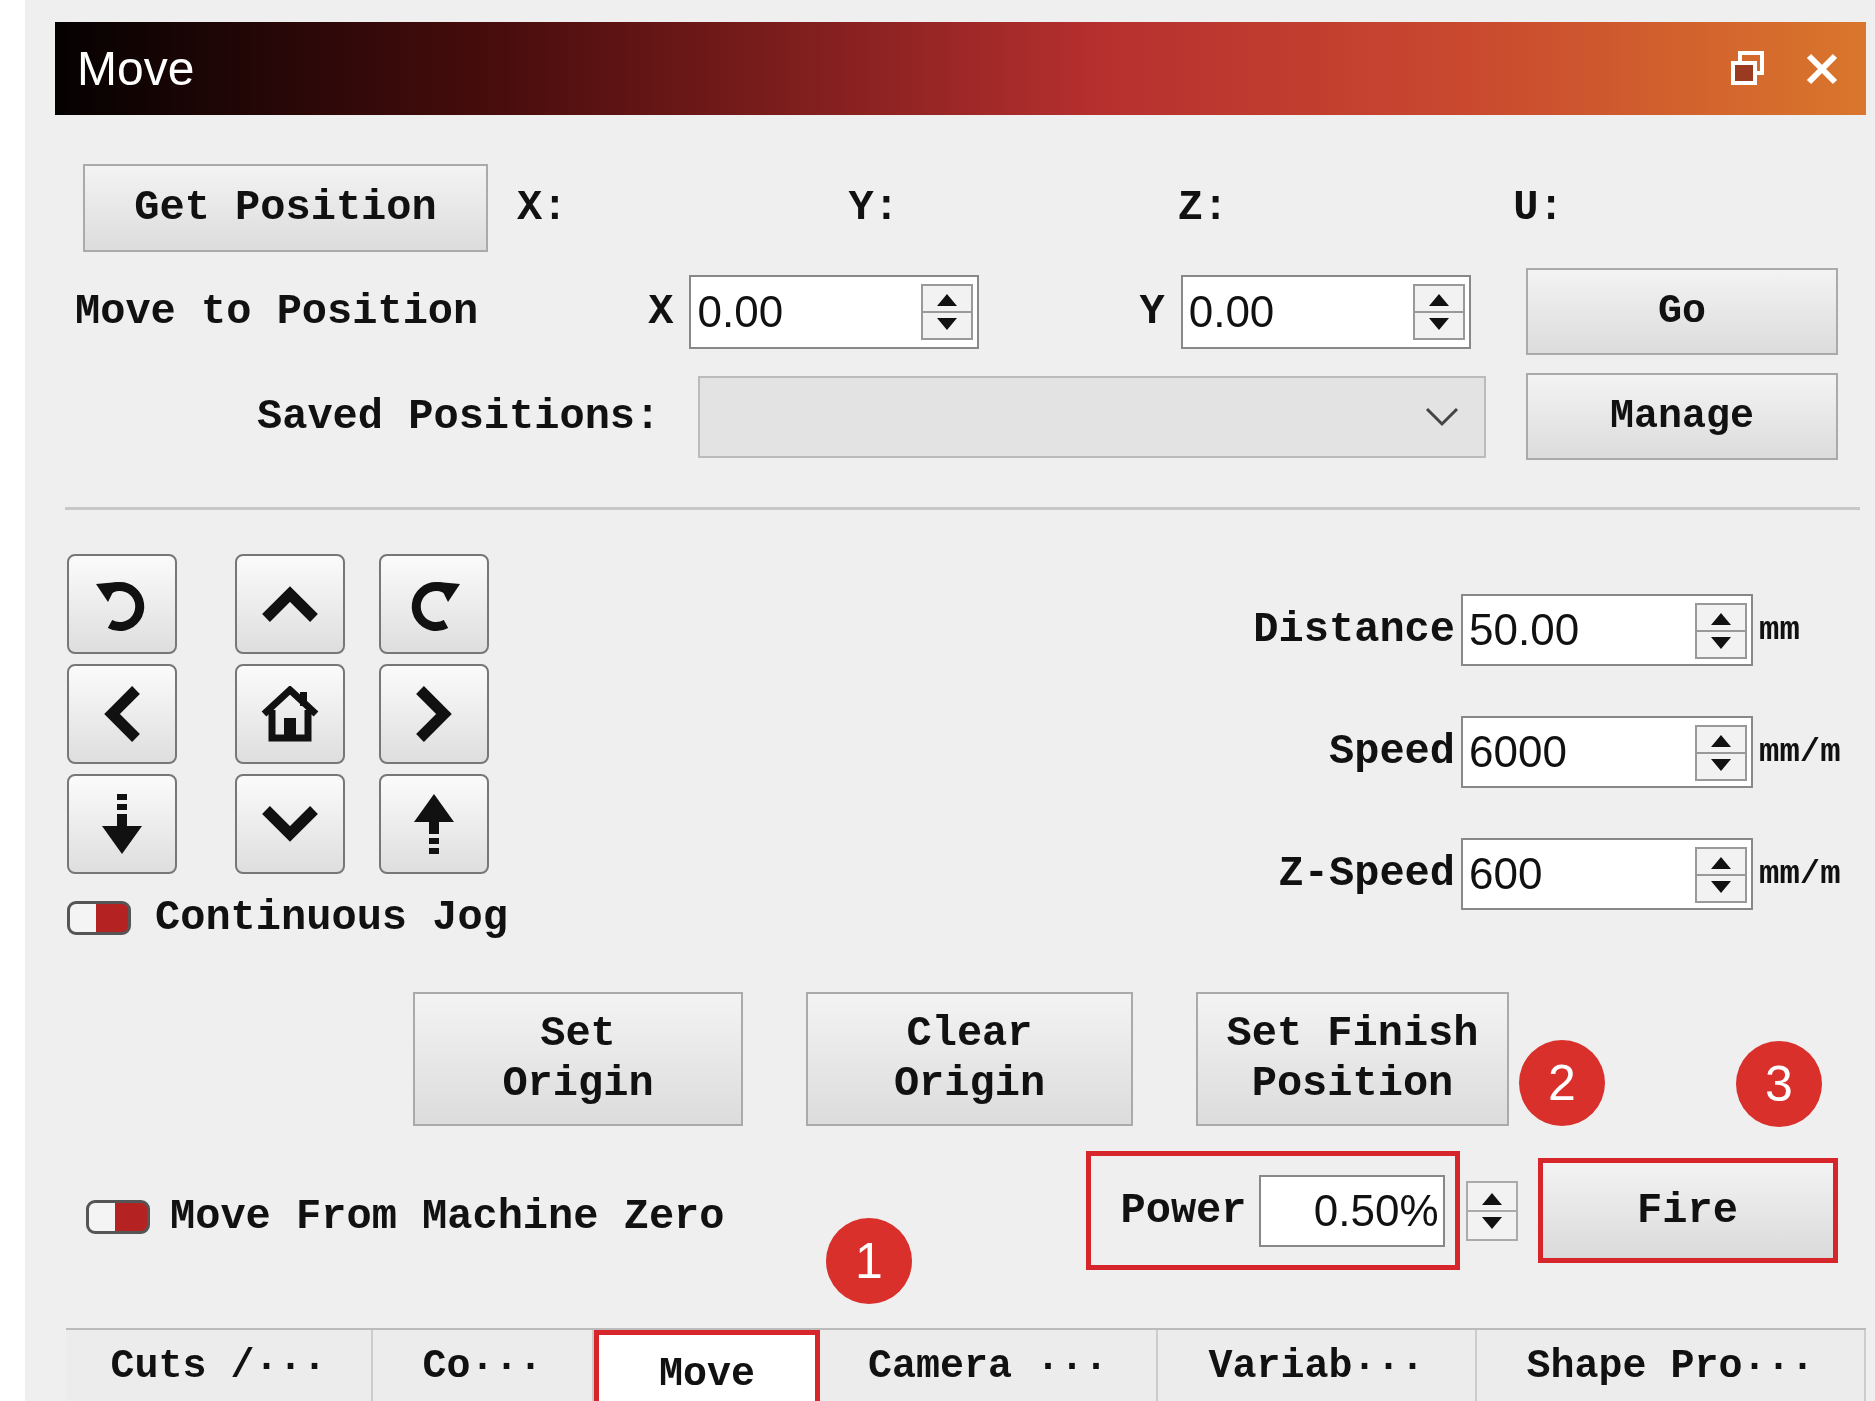 The height and width of the screenshot is (1401, 1875). I want to click on axis-label: Y, so click(1152, 311).